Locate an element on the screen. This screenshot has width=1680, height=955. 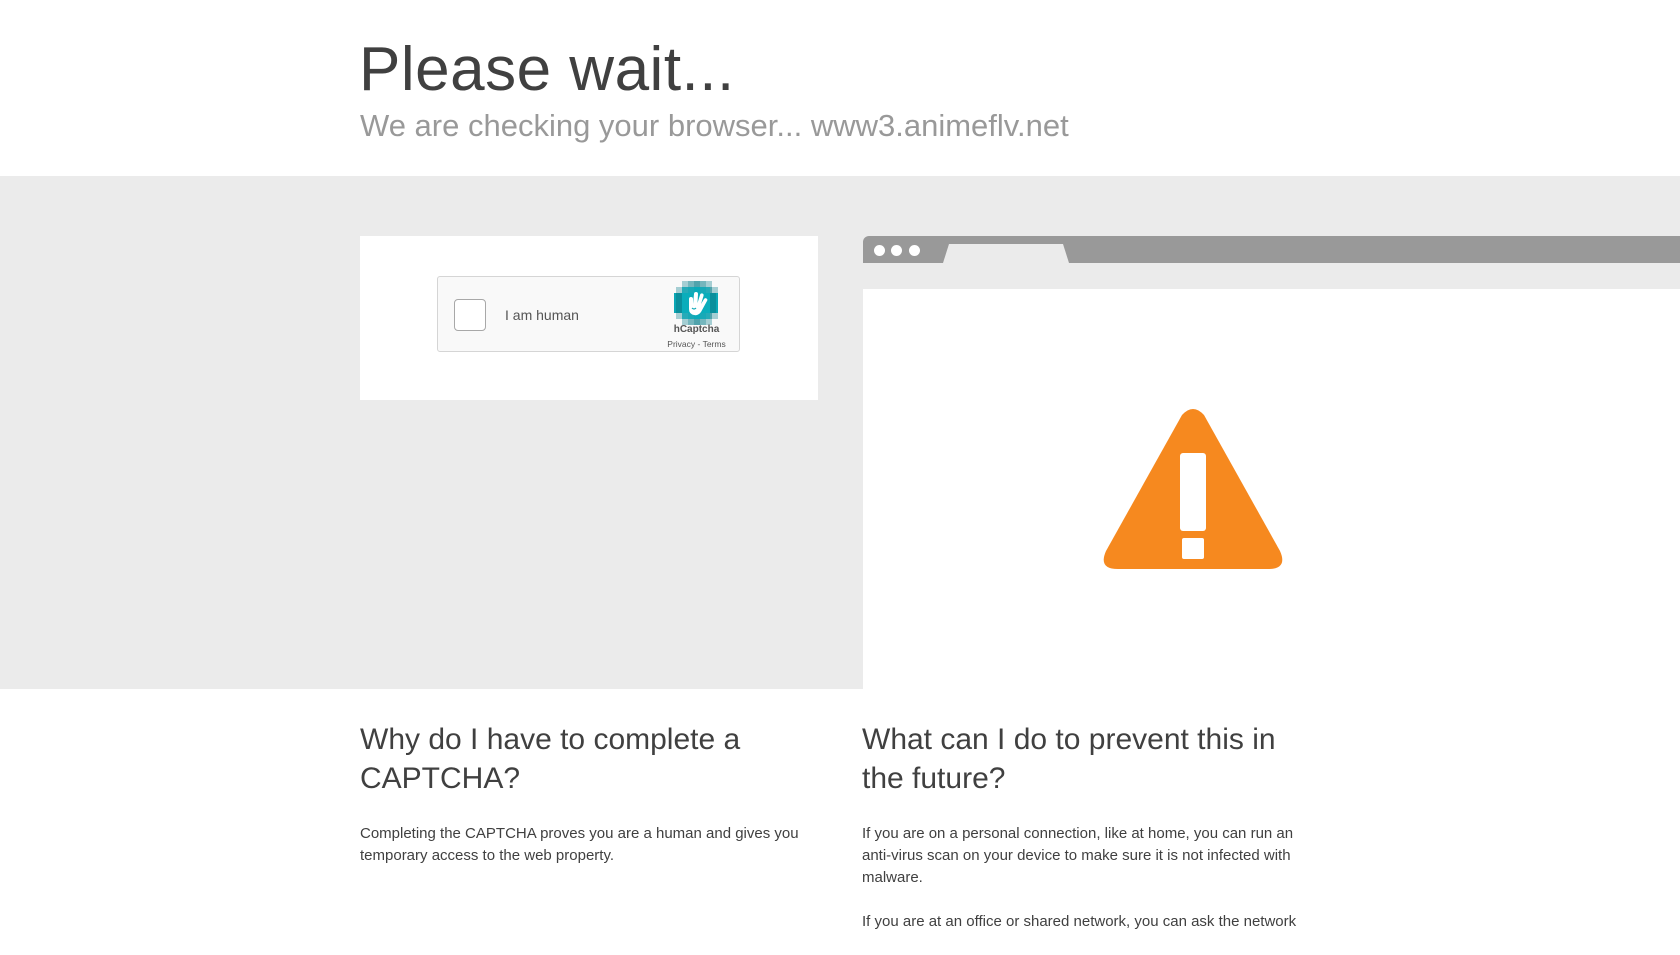
checkbox-label: I am human is located at coordinates (542, 315).